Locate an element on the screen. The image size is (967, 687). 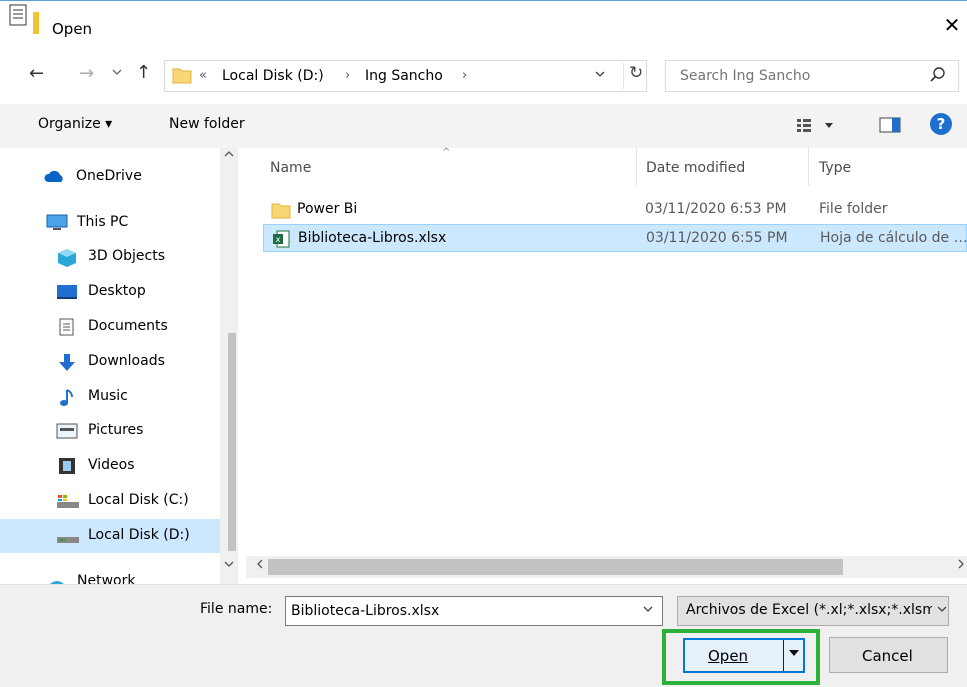
app-icon is located at coordinates (24, 19).